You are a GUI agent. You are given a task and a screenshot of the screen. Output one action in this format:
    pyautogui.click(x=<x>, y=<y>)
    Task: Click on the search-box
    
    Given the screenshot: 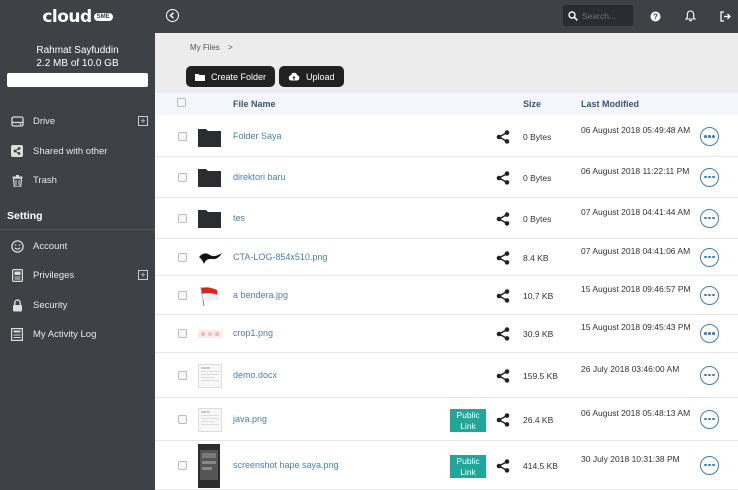 What is the action you would take?
    pyautogui.click(x=598, y=15)
    